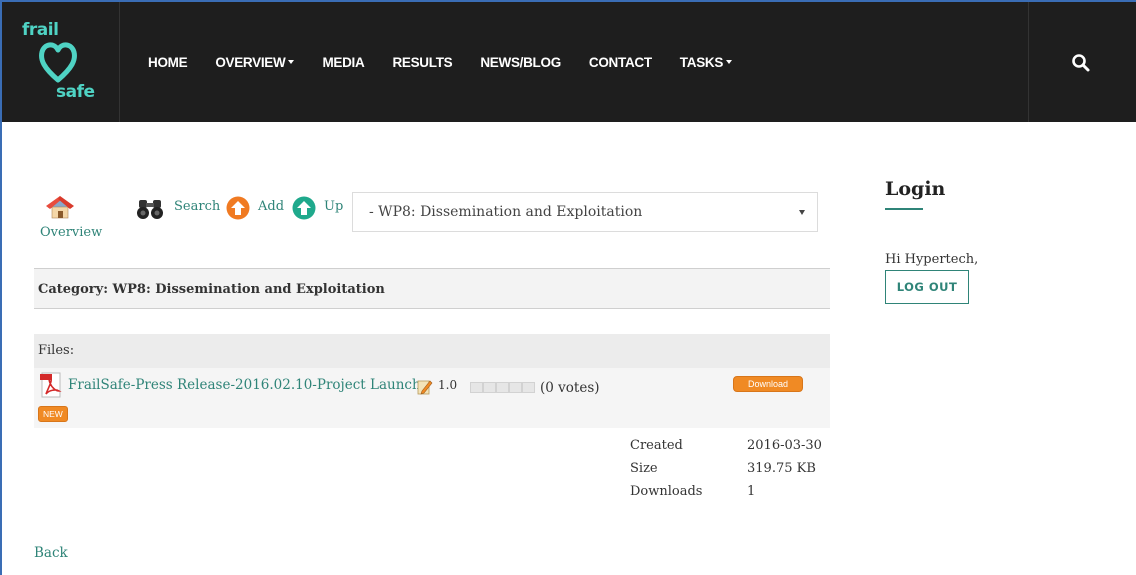 The height and width of the screenshot is (575, 1136). Describe the element at coordinates (915, 189) in the screenshot. I see `login-title: Login` at that location.